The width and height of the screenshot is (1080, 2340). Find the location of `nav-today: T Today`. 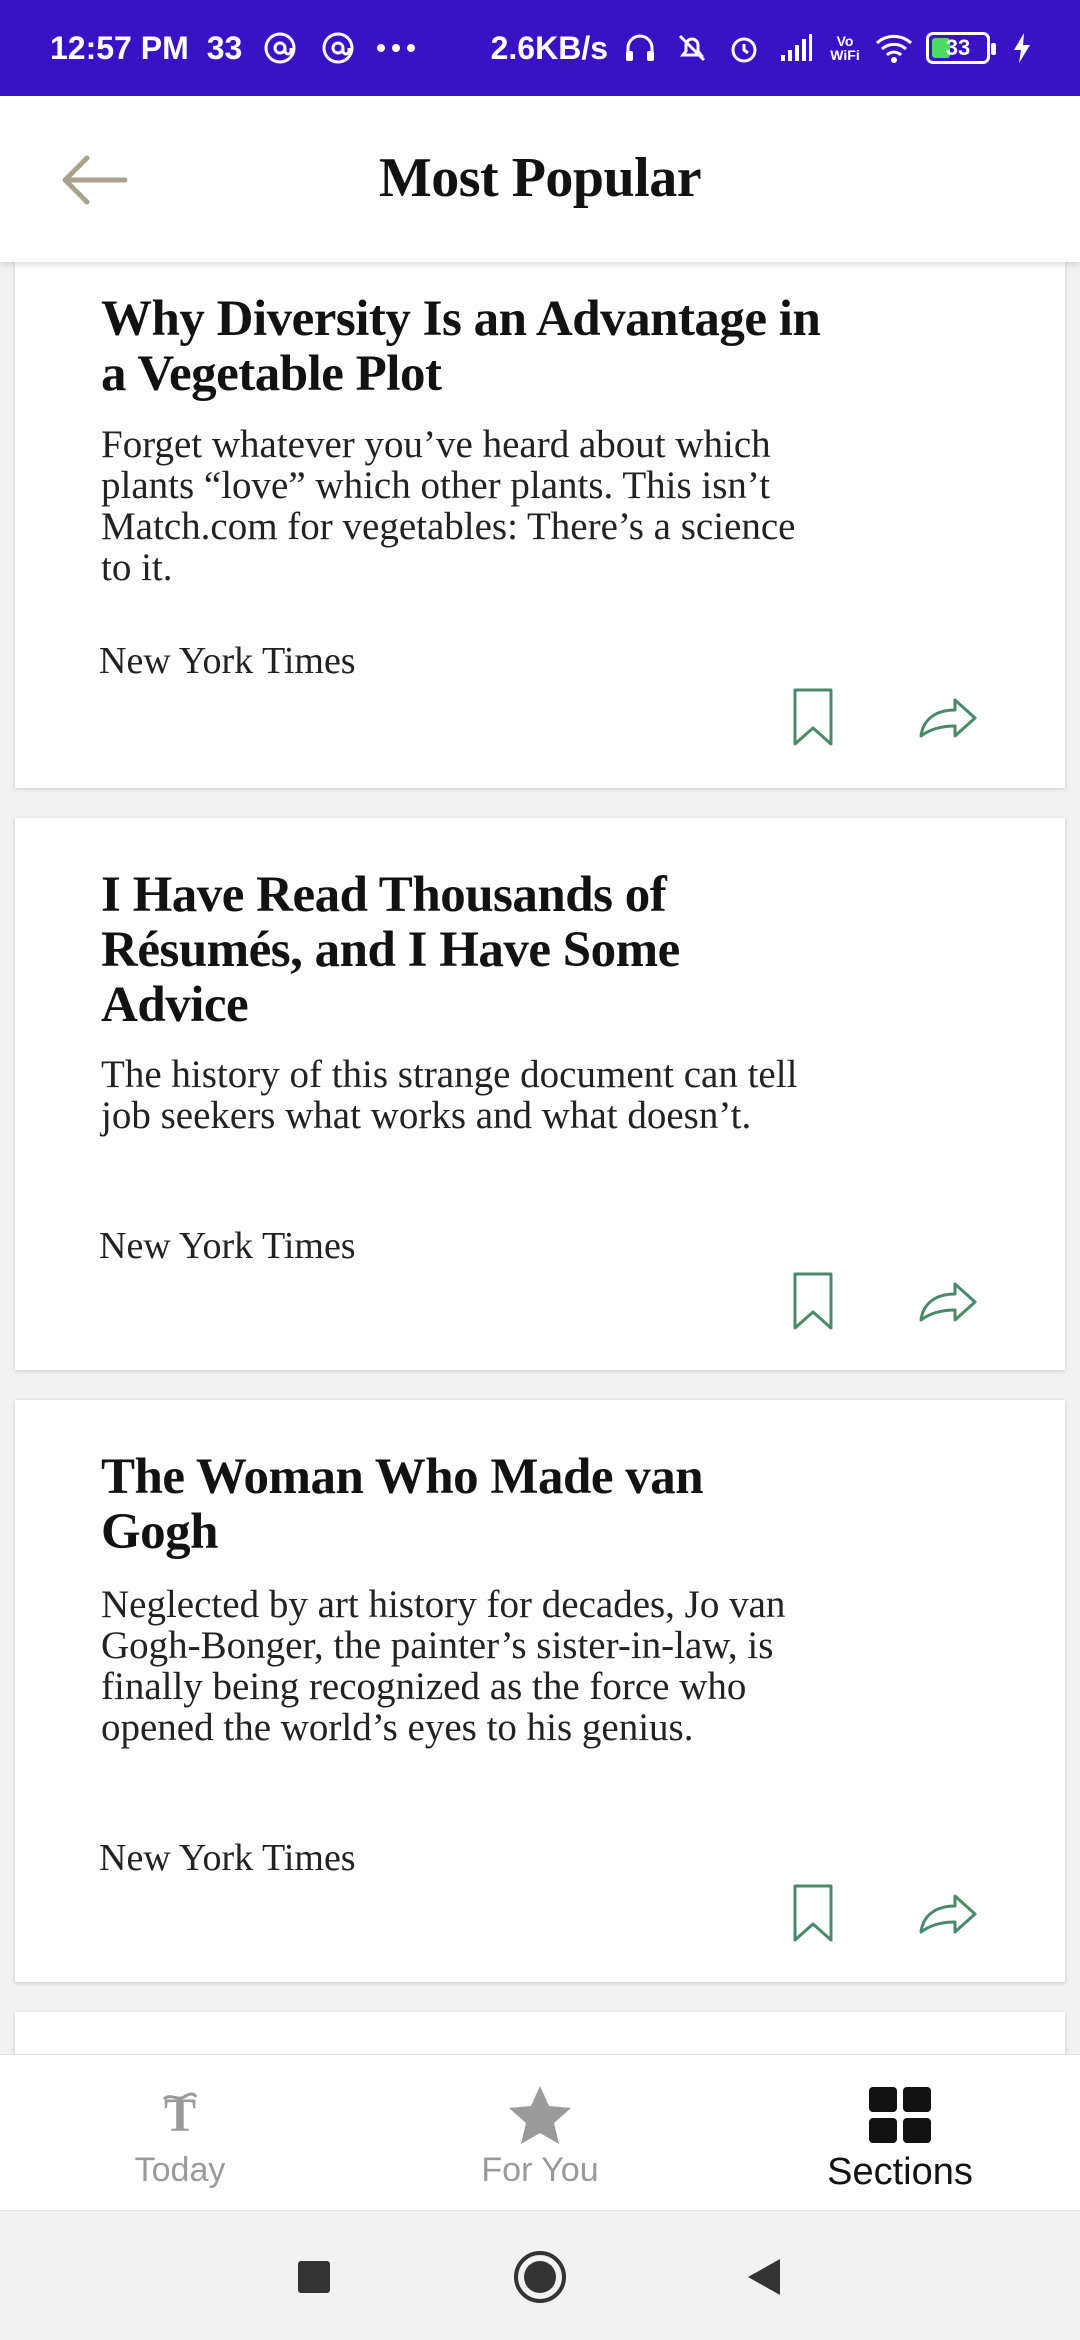

nav-today: T Today is located at coordinates (180, 2132).